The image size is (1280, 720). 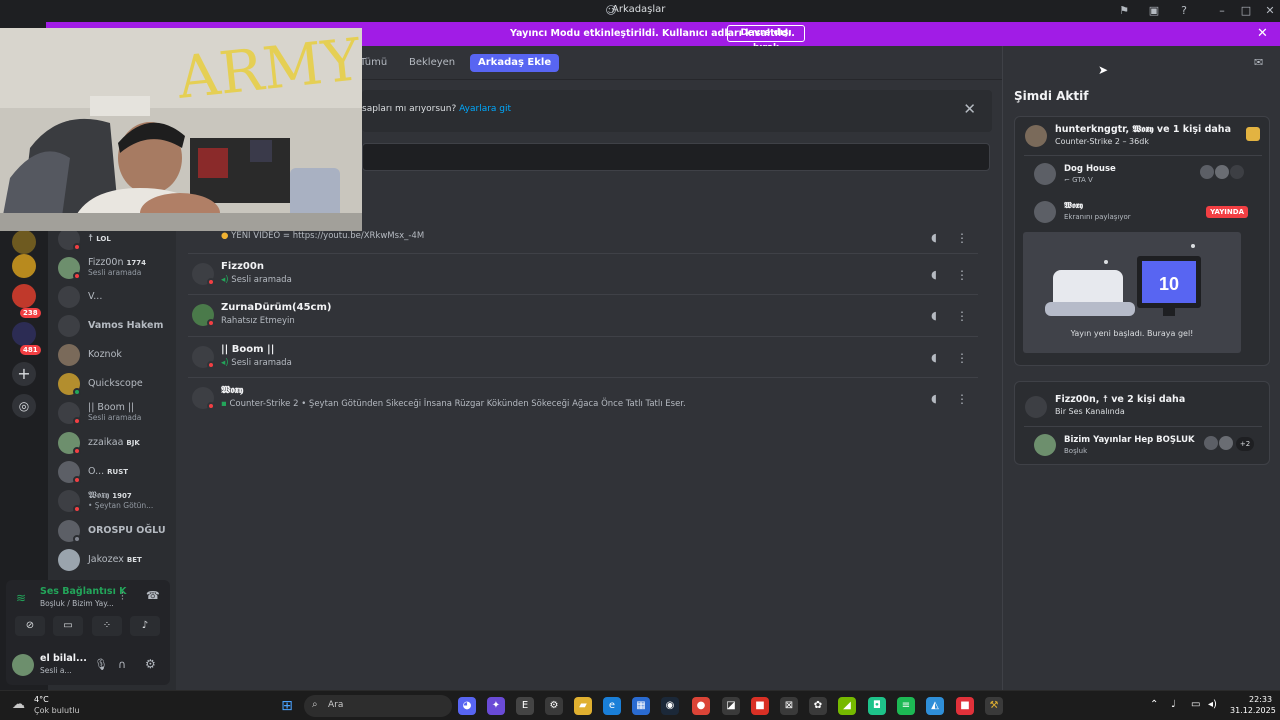 What do you see at coordinates (731, 706) in the screenshot?
I see `app-icon: ◪` at bounding box center [731, 706].